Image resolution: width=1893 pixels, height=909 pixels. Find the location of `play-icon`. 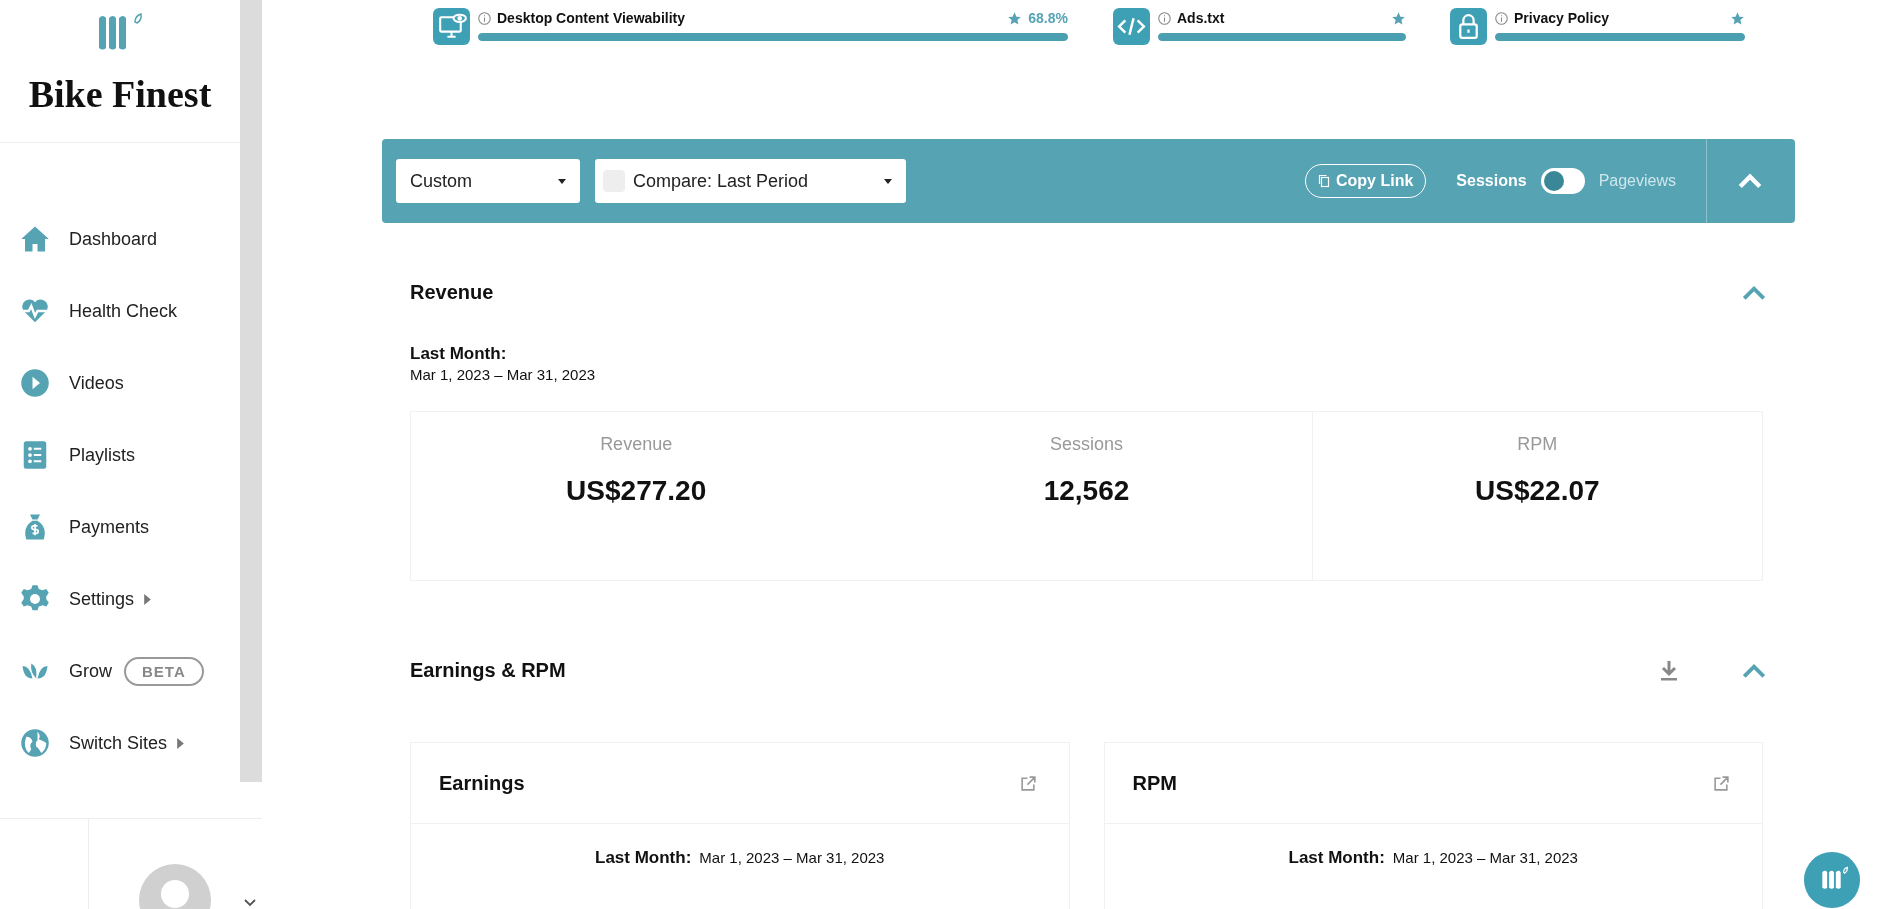

play-icon is located at coordinates (35, 383).